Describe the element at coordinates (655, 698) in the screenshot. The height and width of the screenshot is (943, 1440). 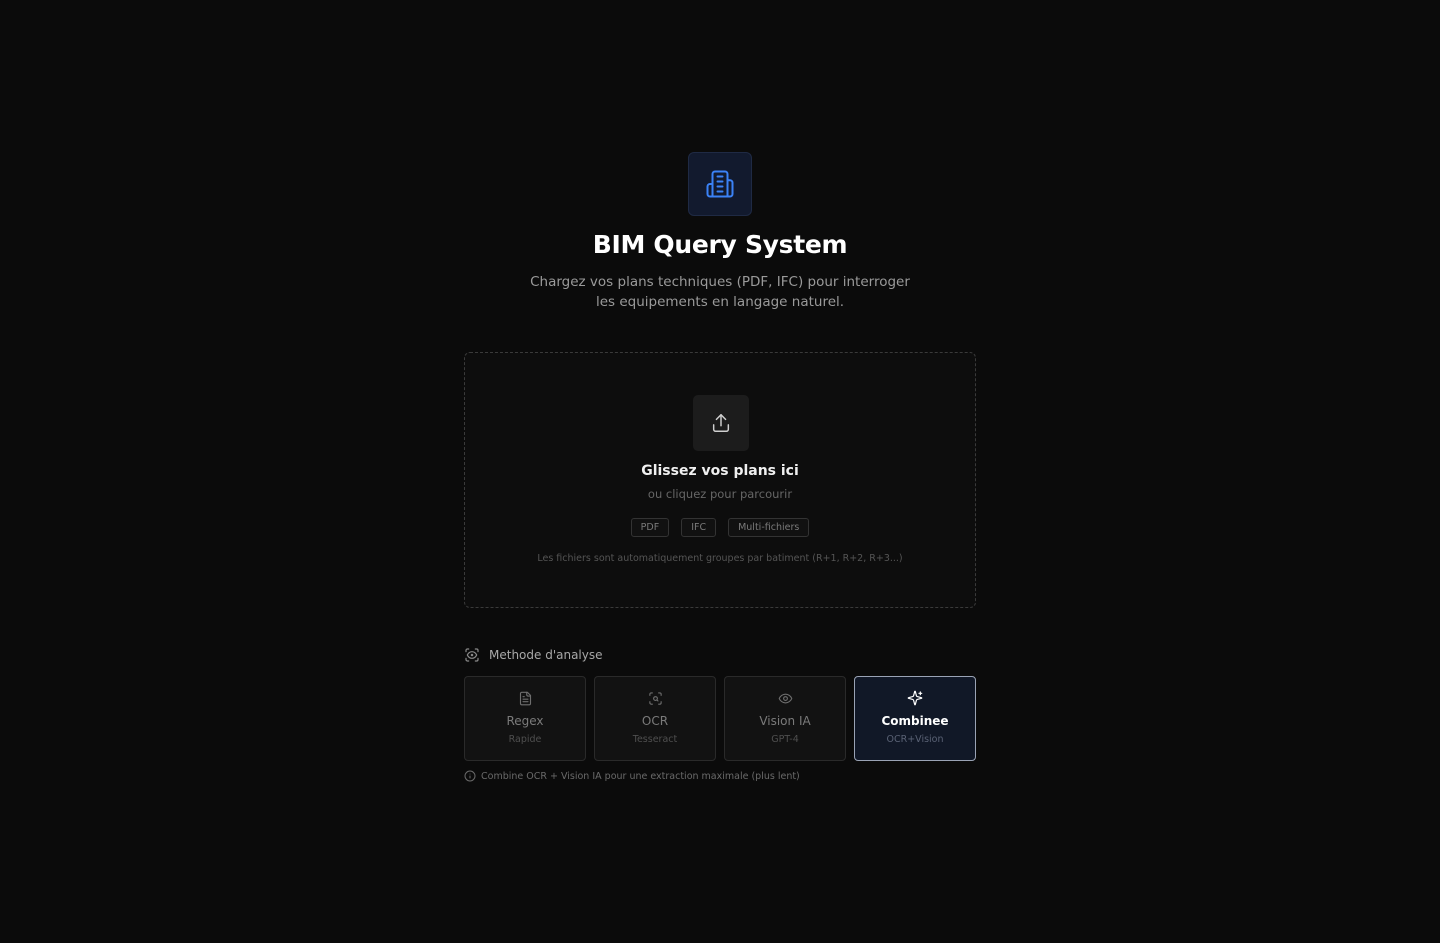
I see `scan-search-icon` at that location.